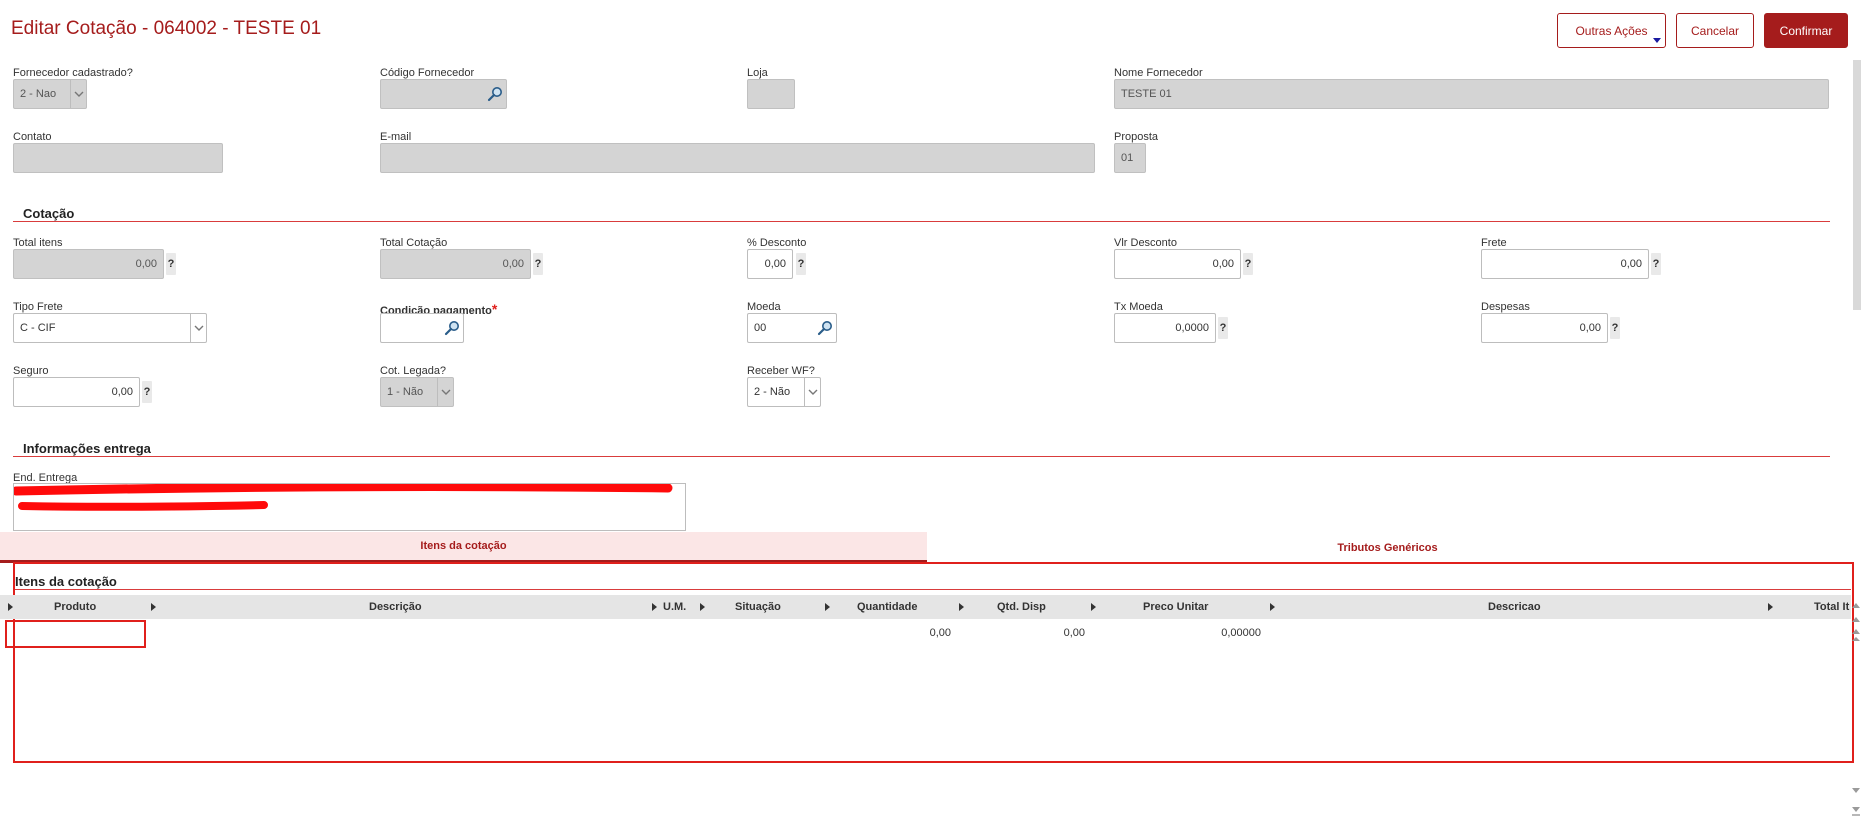  What do you see at coordinates (38, 243) in the screenshot?
I see `total-items-label: Total itens` at bounding box center [38, 243].